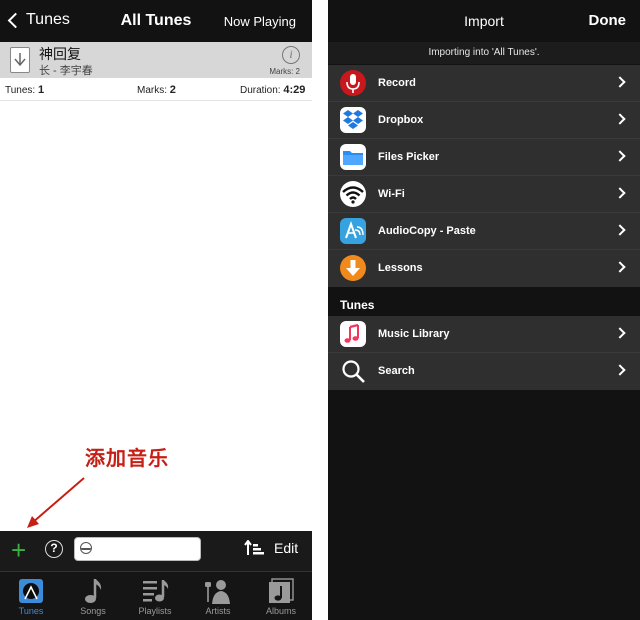  What do you see at coordinates (484, 268) in the screenshot?
I see `import-item-lessons: Lessons` at bounding box center [484, 268].